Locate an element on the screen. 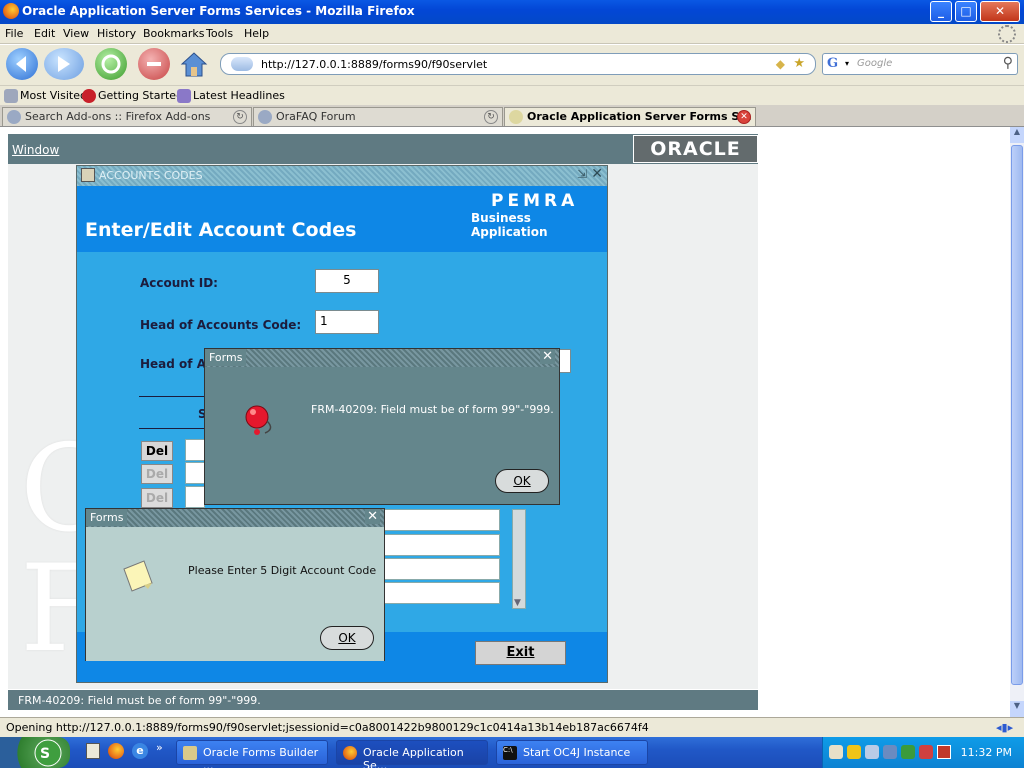 This screenshot has height=772, width=1024. tab-orafaq-forum: OraFAQ Forum ↻ is located at coordinates (378, 116).